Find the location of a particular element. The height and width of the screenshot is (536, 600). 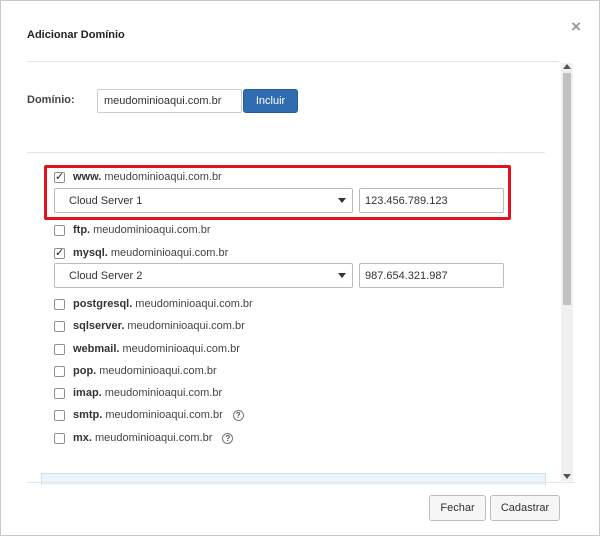

footer-divider is located at coordinates (301, 482).